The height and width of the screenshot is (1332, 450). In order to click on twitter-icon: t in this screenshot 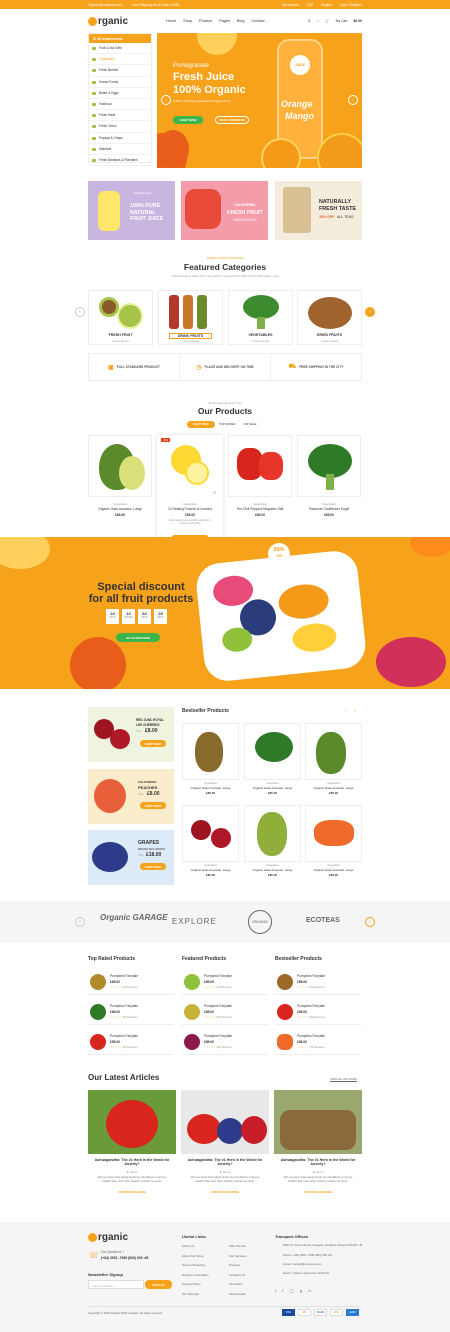, I will do `click(275, 1290)`.